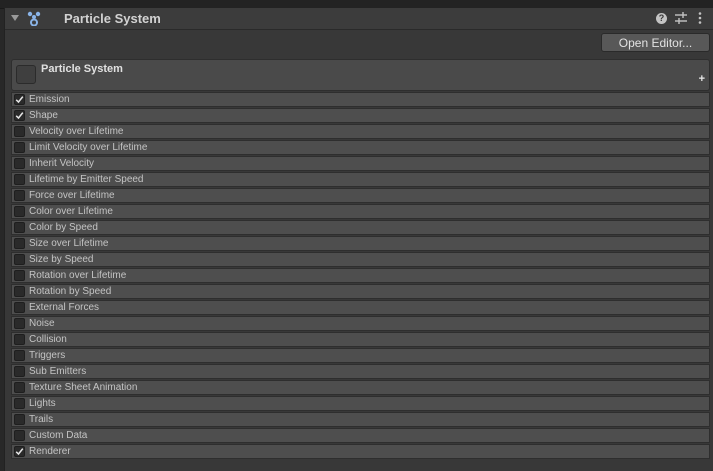  Describe the element at coordinates (42, 323) in the screenshot. I see `module-label: Noise` at that location.